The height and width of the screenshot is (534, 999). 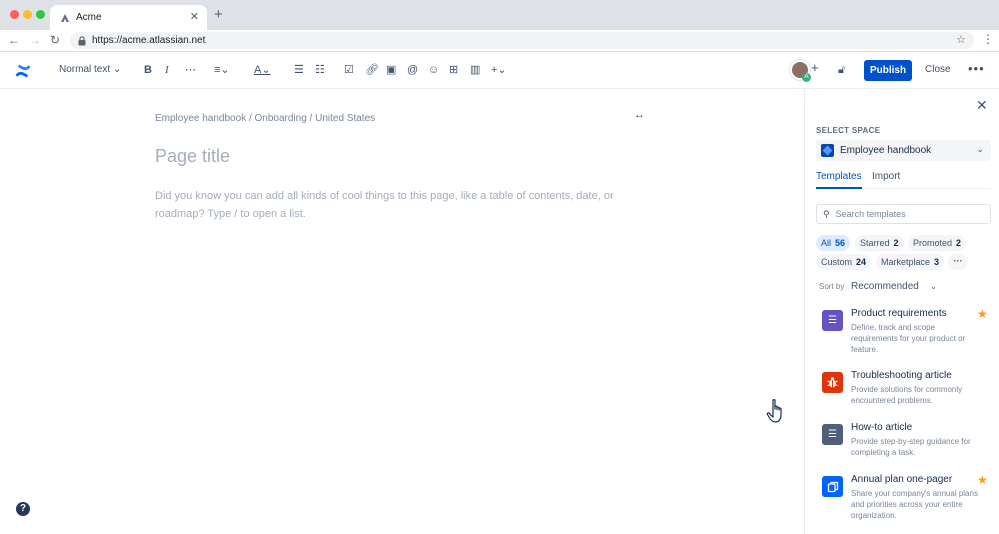 What do you see at coordinates (833, 243) in the screenshot?
I see `filter-chip-all: All 56` at bounding box center [833, 243].